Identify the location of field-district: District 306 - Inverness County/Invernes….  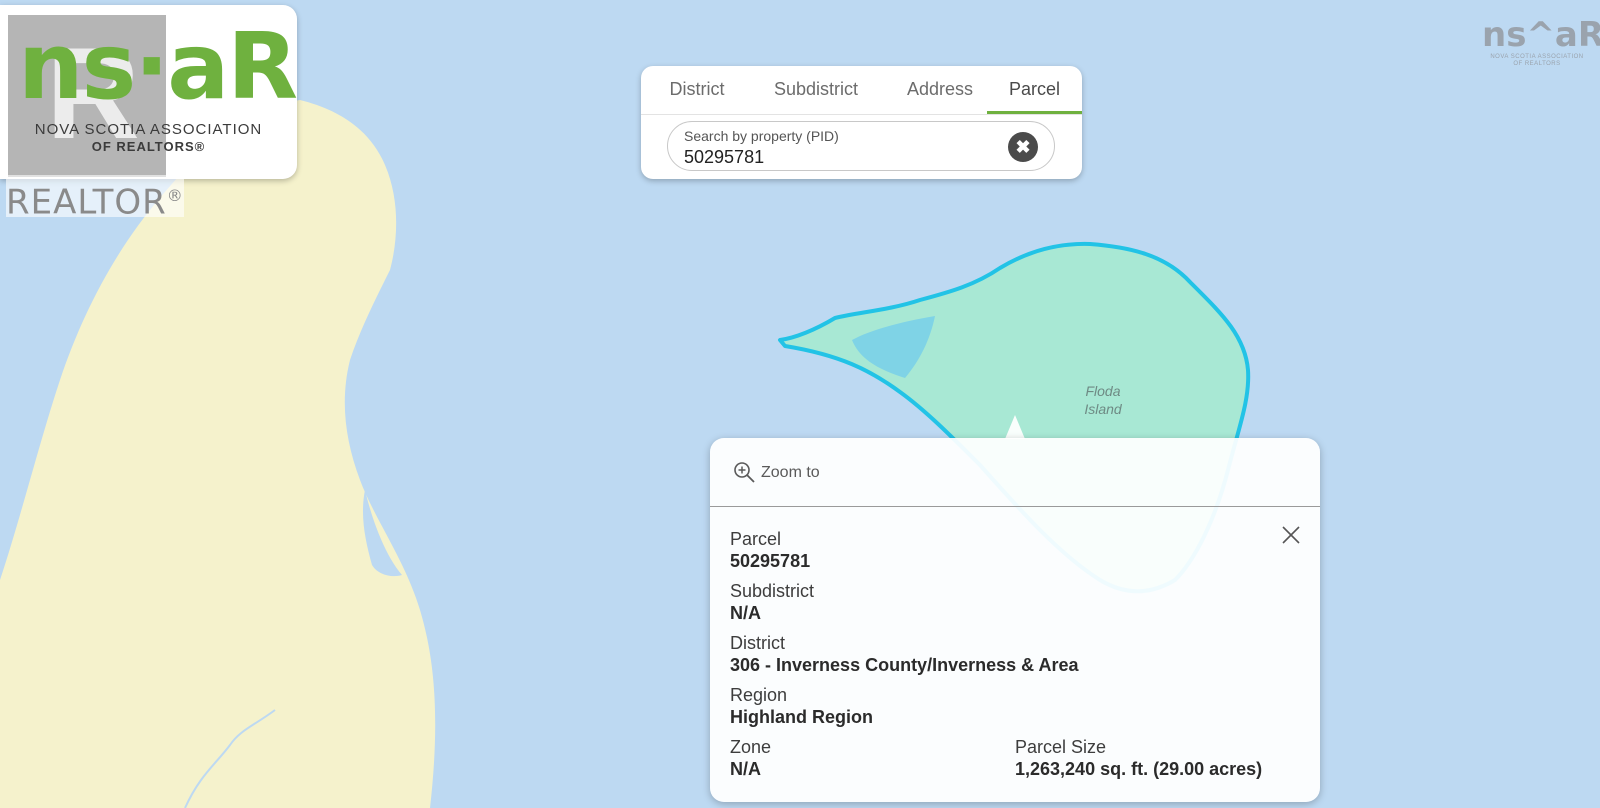
(904, 654).